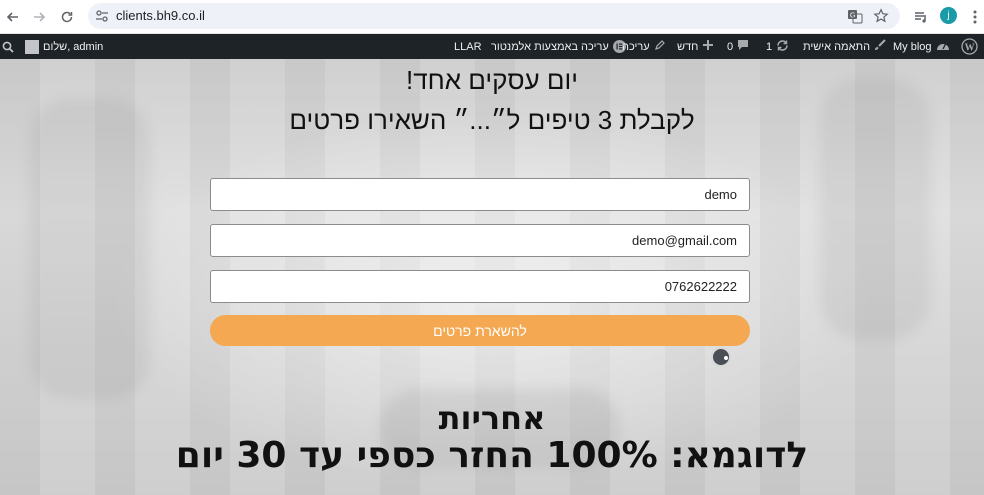 The width and height of the screenshot is (984, 495). What do you see at coordinates (102, 16) in the screenshot?
I see `site-info-icon` at bounding box center [102, 16].